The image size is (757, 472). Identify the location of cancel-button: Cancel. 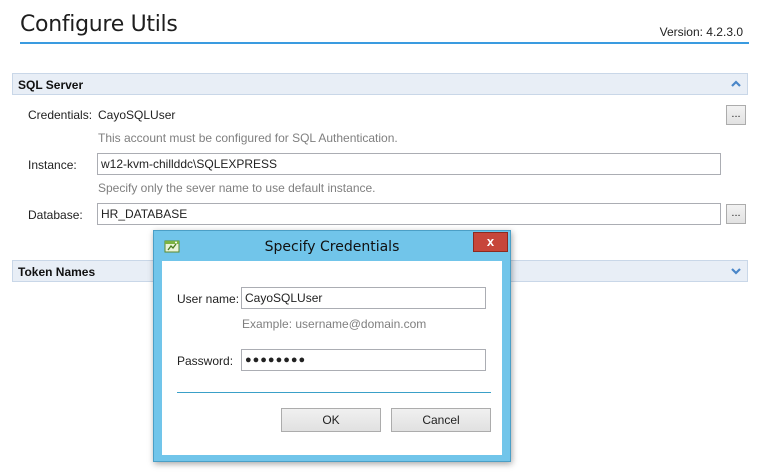
(441, 420).